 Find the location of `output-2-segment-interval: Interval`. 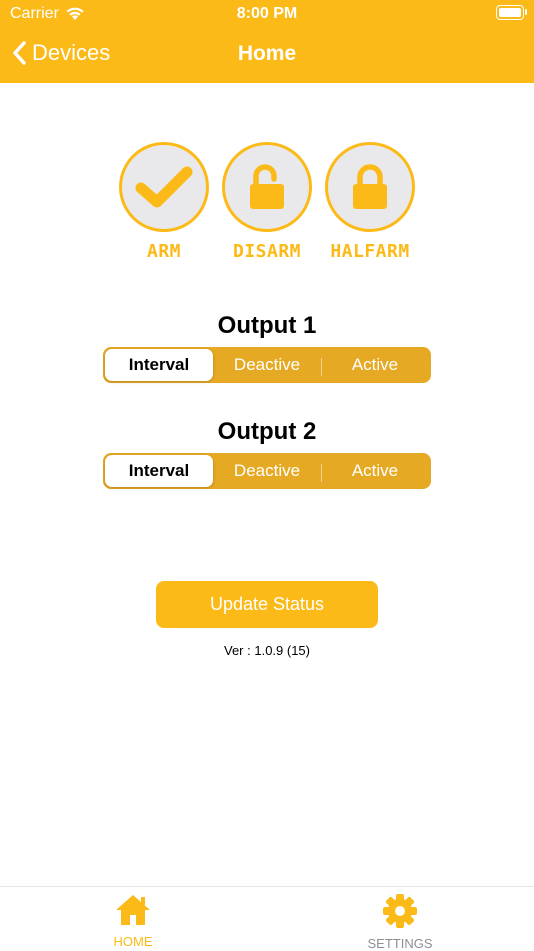

output-2-segment-interval: Interval is located at coordinates (159, 471).